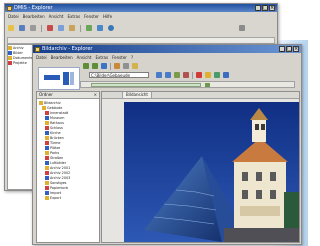 The width and height of the screenshot is (320, 246). I want to click on rotate-icon, so click(177, 75).